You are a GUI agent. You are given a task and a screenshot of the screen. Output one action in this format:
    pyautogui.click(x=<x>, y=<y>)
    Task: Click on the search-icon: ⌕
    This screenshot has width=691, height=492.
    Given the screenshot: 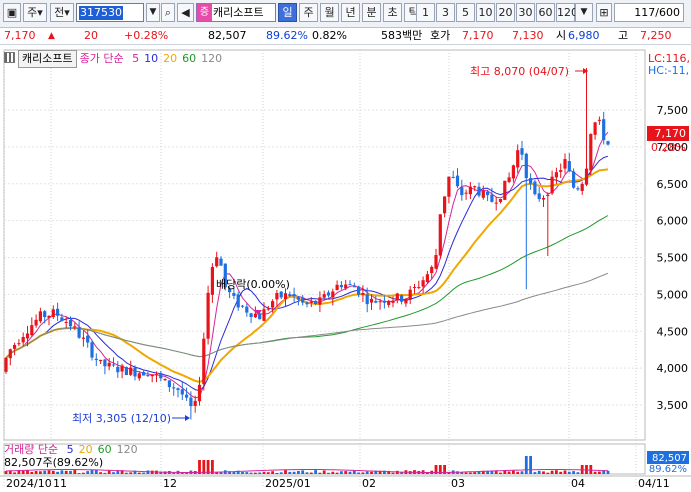 What is the action you would take?
    pyautogui.click(x=168, y=12)
    